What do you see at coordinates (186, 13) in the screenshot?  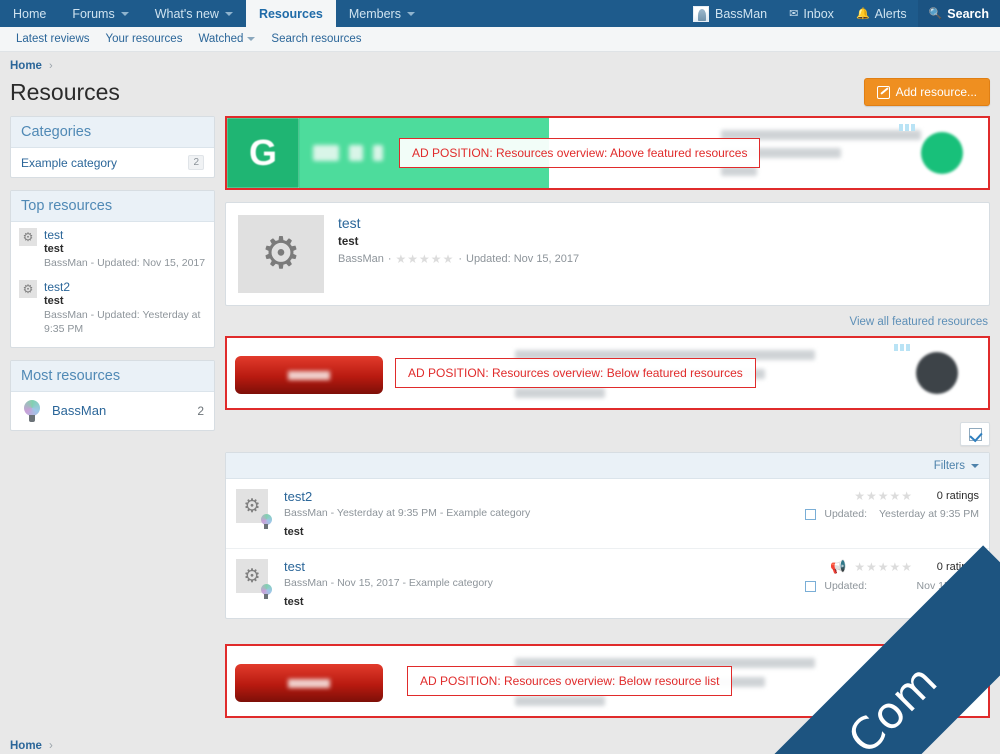 I see `nav-label: What's new` at bounding box center [186, 13].